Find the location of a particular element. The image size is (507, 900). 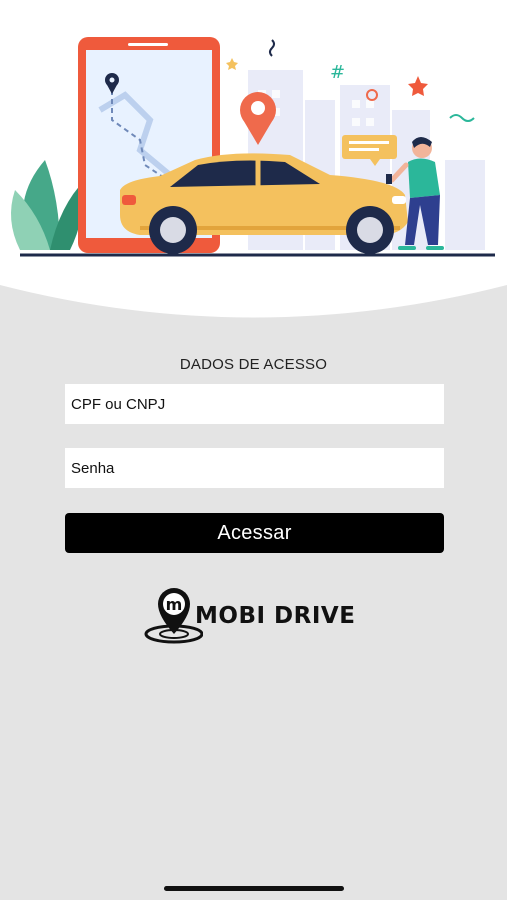

home-indicator is located at coordinates (254, 888).